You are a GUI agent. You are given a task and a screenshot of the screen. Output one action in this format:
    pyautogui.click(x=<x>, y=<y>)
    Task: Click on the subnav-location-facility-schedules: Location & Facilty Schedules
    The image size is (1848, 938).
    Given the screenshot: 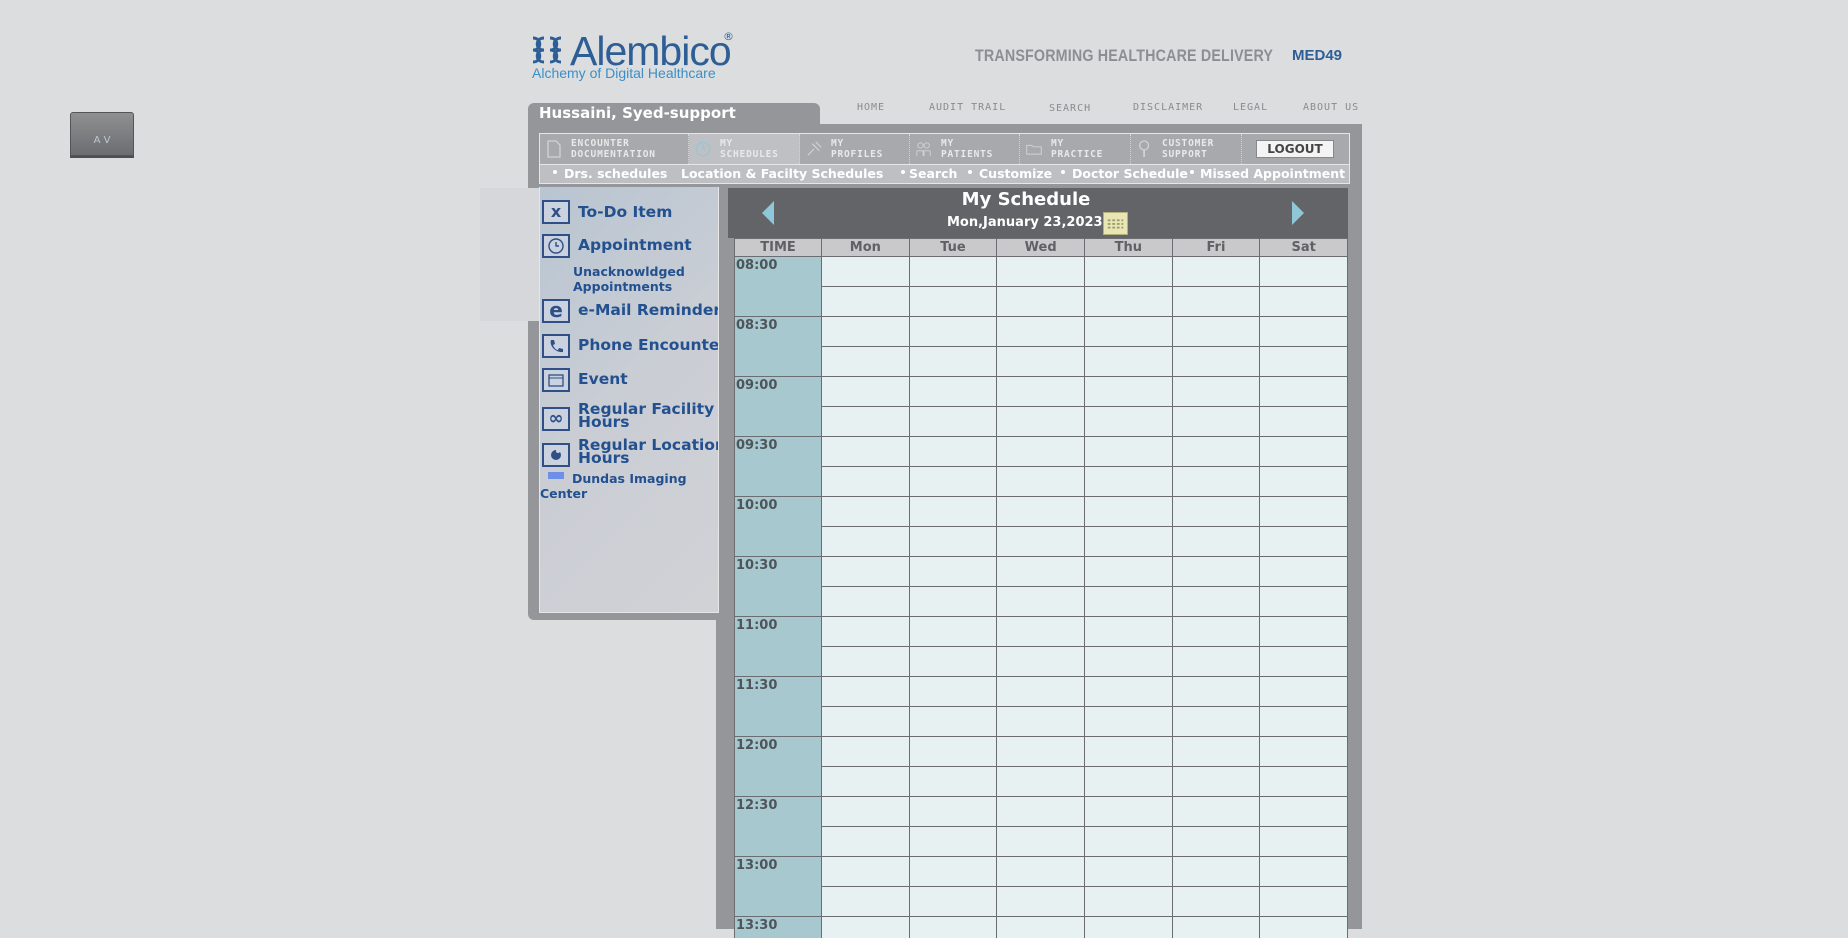 What is the action you would take?
    pyautogui.click(x=782, y=173)
    